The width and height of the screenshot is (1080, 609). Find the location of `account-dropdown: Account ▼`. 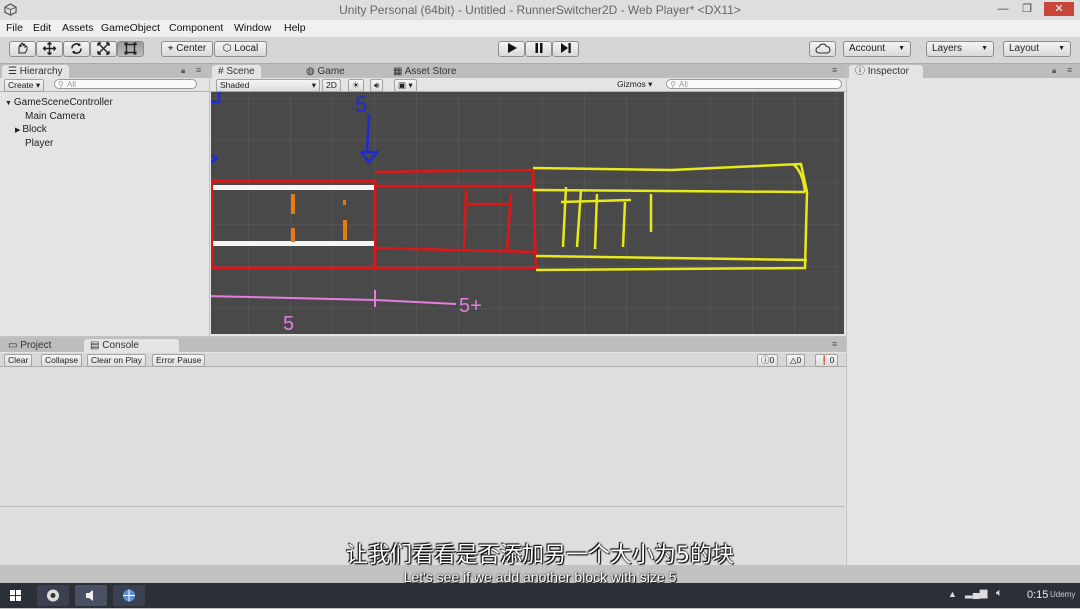

account-dropdown: Account ▼ is located at coordinates (877, 49).